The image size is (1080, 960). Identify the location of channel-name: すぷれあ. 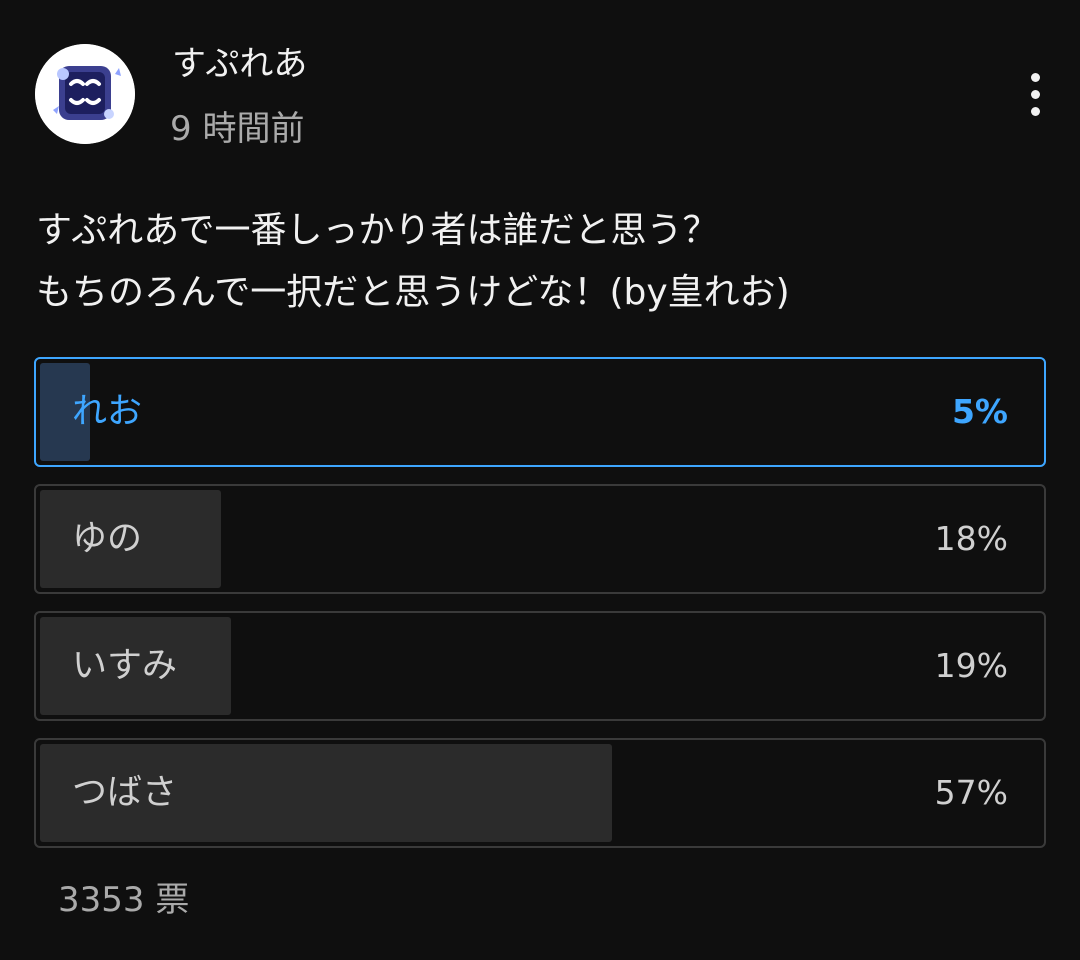
(239, 64).